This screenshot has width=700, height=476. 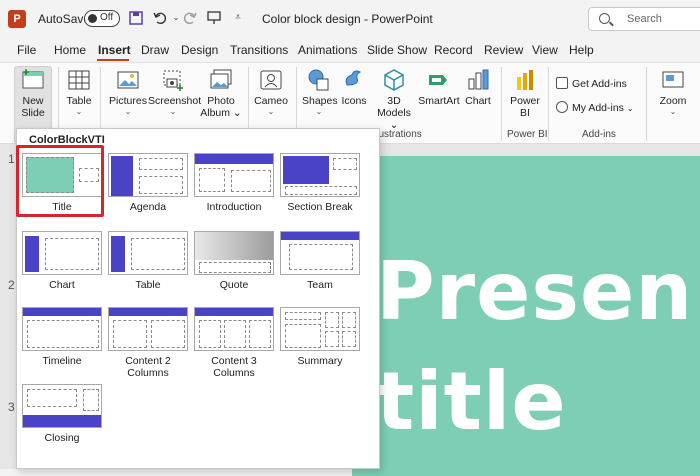 I want to click on search-box: Search, so click(x=644, y=19).